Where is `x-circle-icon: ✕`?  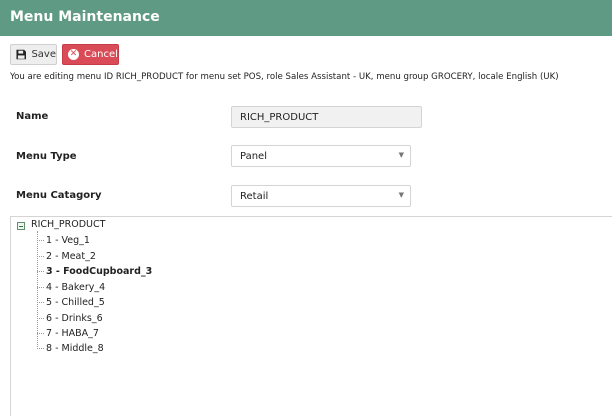 x-circle-icon: ✕ is located at coordinates (73, 54).